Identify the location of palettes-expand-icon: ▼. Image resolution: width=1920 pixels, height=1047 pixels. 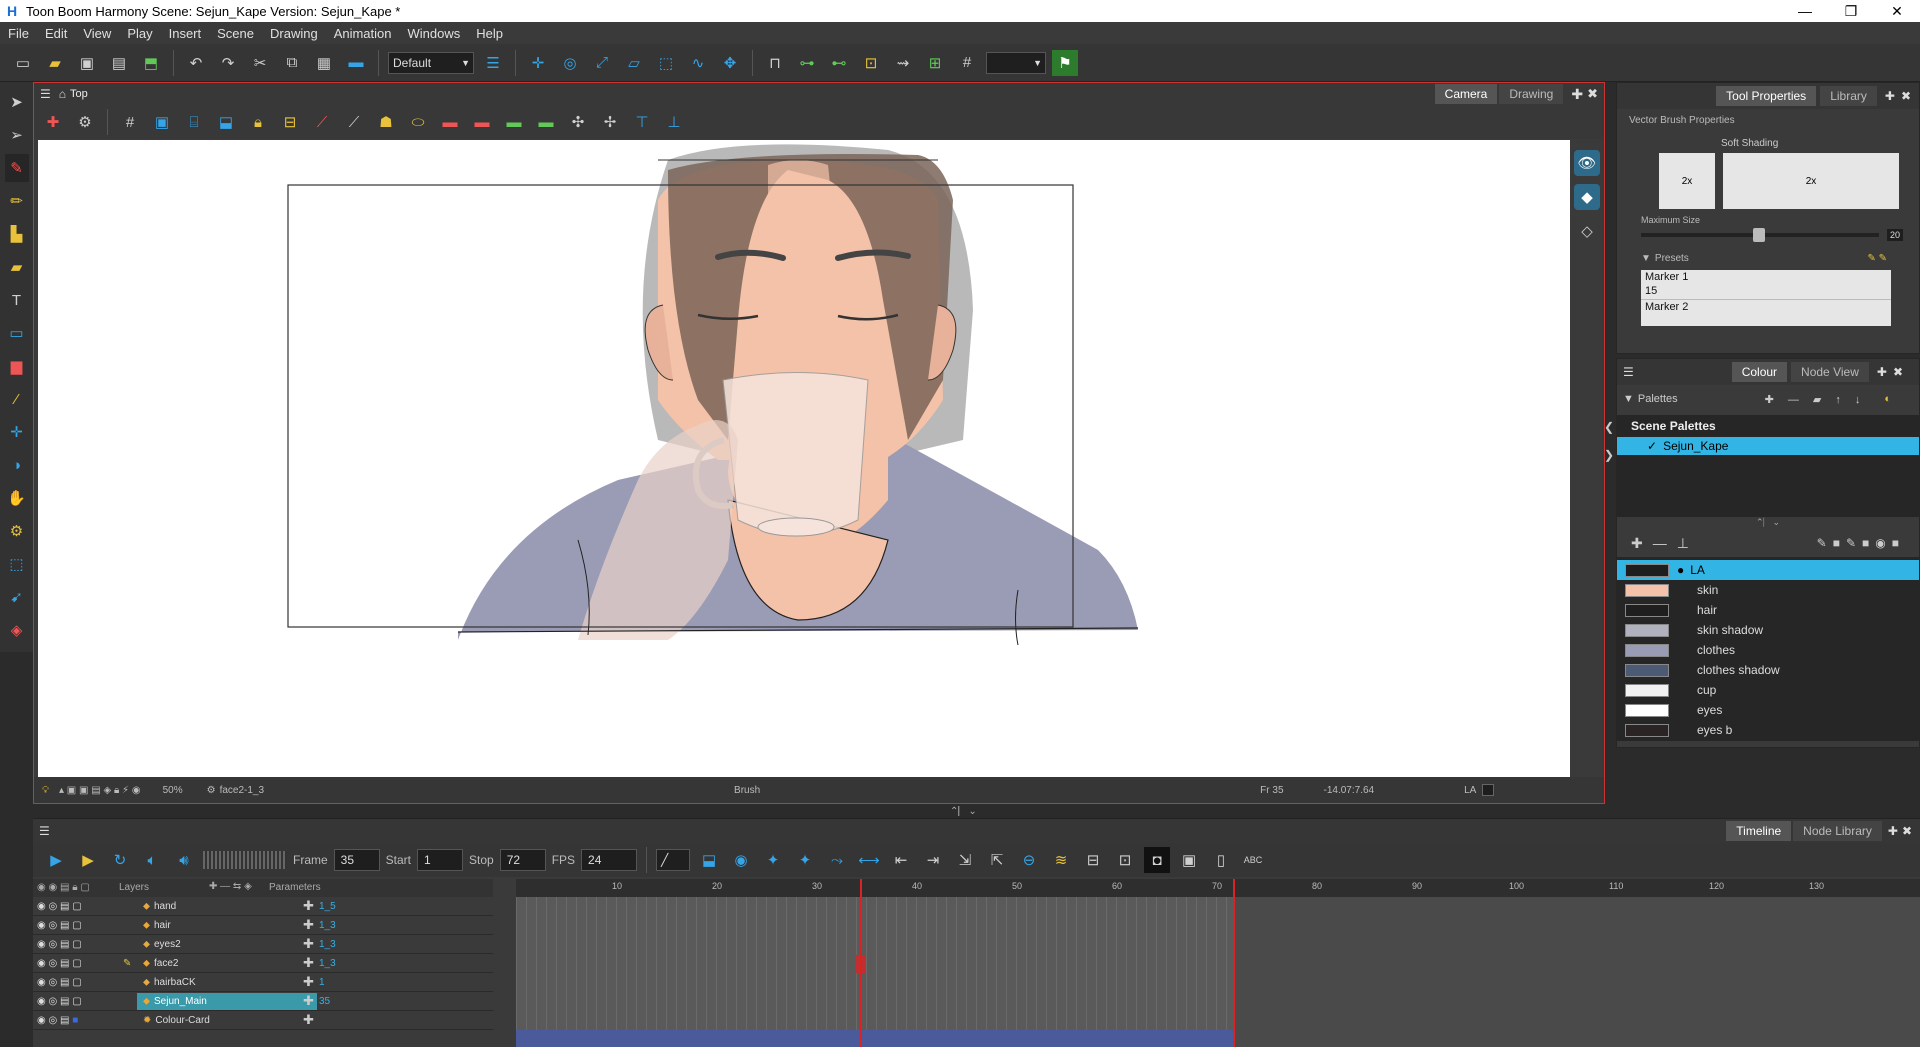
(1628, 399).